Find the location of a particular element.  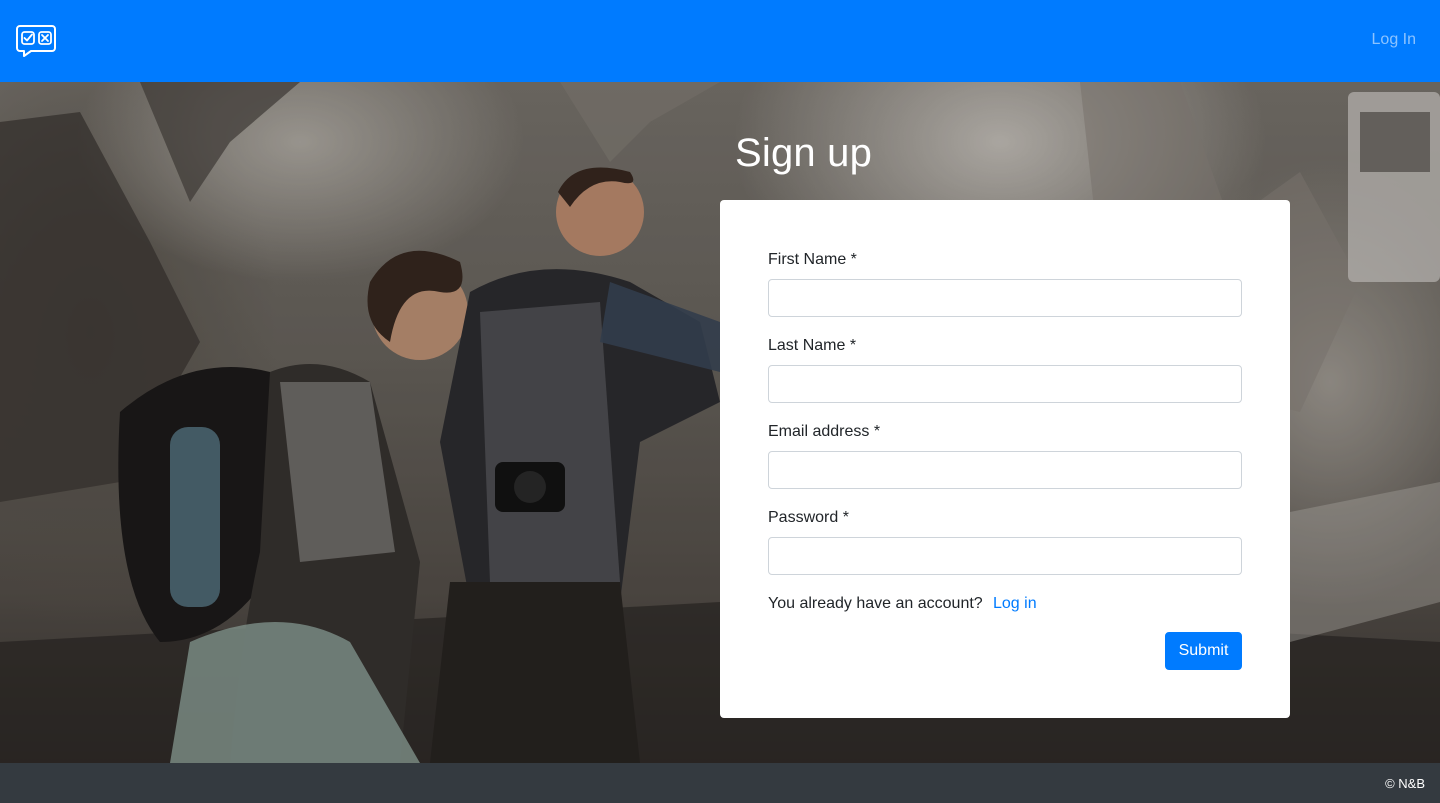

email-input is located at coordinates (1005, 470).